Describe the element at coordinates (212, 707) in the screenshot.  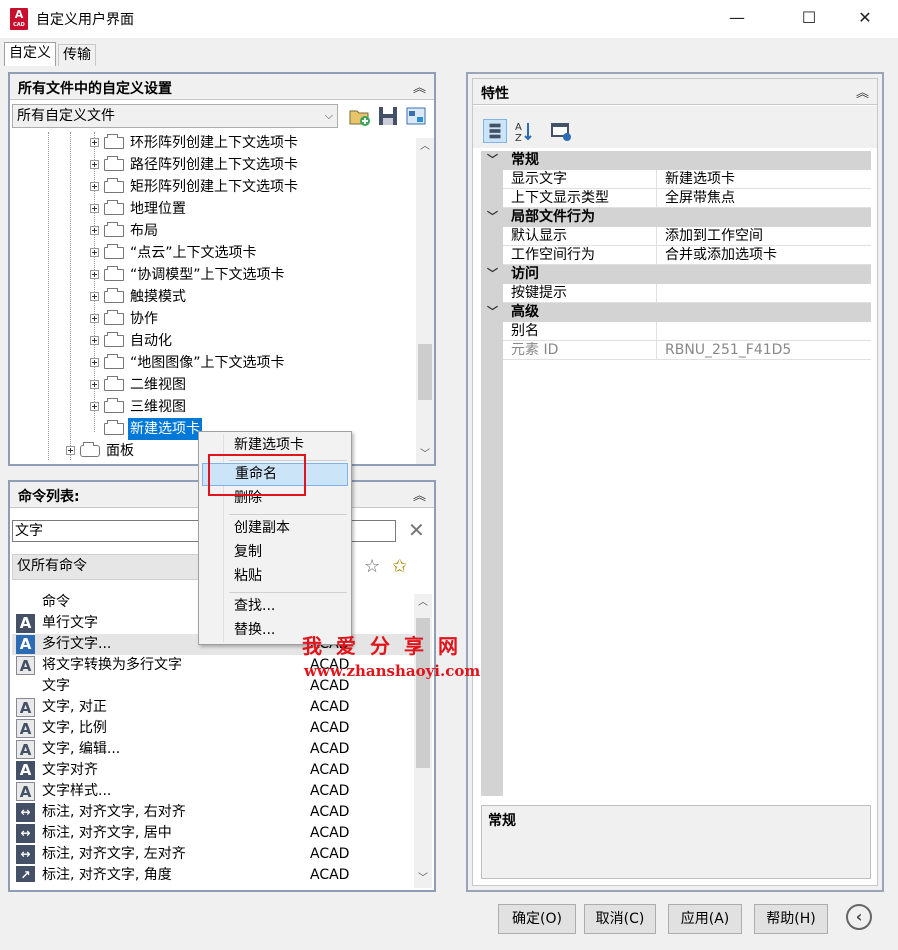
I see `list-item: A 文字, 对正 ACAD` at that location.